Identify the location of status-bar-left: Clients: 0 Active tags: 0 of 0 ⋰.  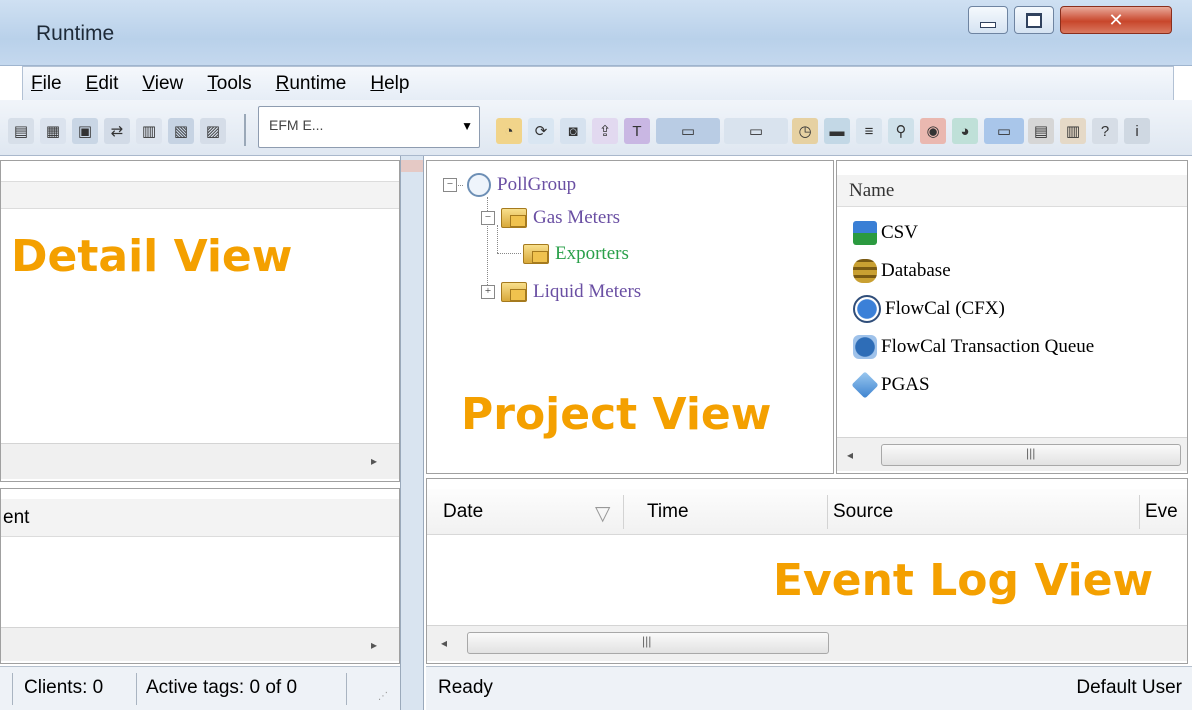
(200, 688).